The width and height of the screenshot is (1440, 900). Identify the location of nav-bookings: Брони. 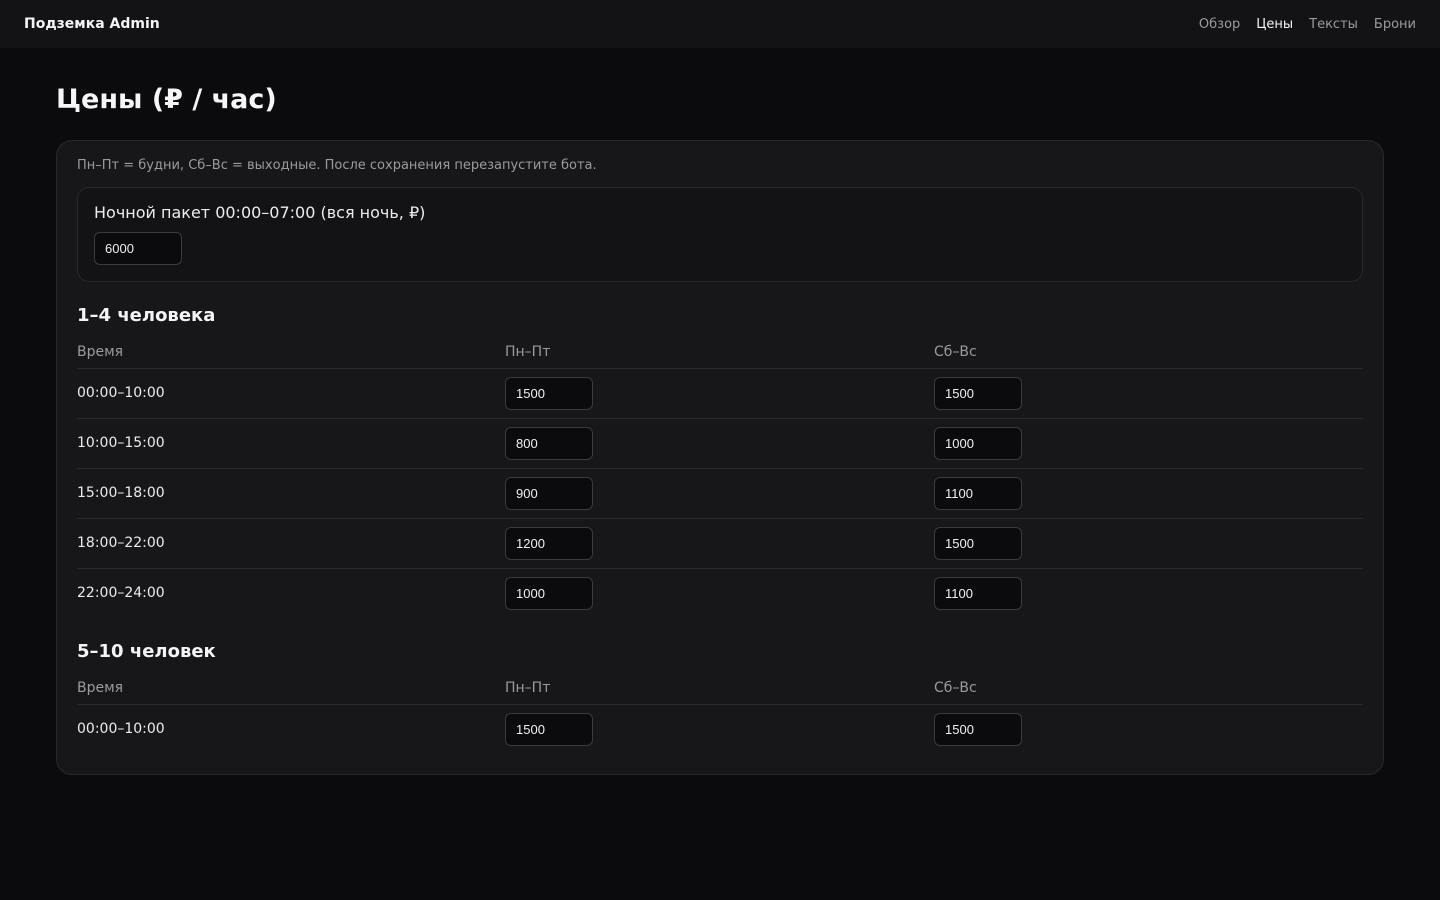
(1395, 24).